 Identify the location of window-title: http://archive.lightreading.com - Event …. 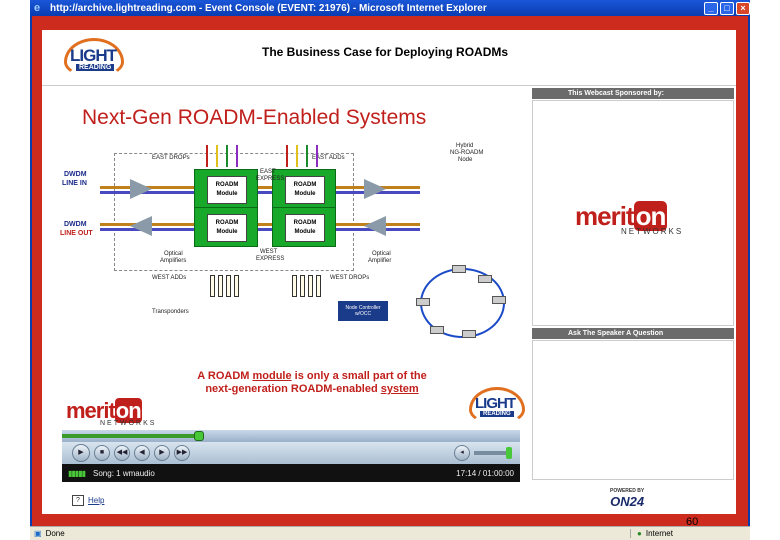
(268, 8).